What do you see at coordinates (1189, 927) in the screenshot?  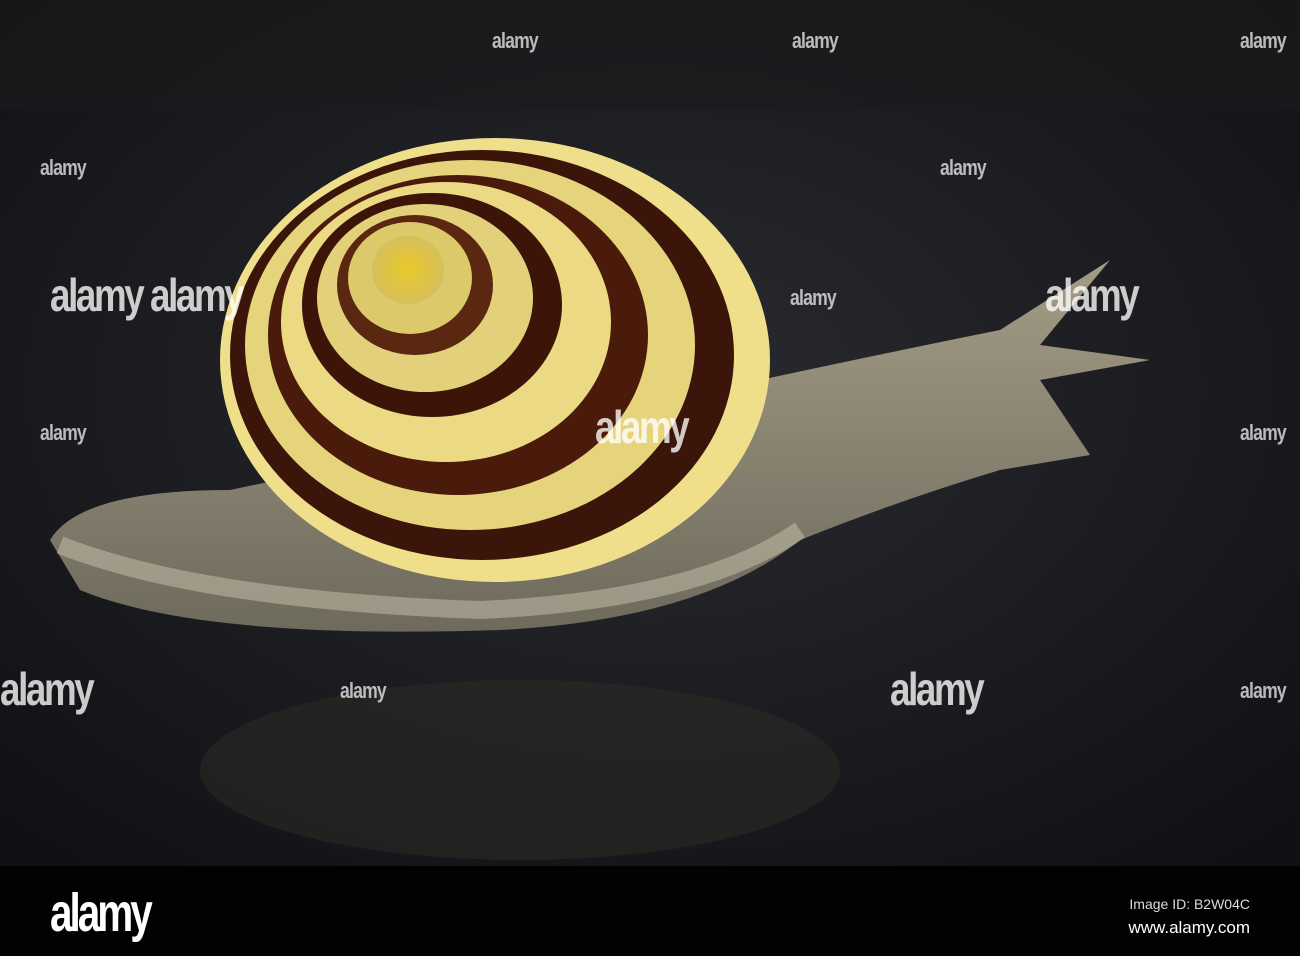 I see `site-url: www.alamy.com` at bounding box center [1189, 927].